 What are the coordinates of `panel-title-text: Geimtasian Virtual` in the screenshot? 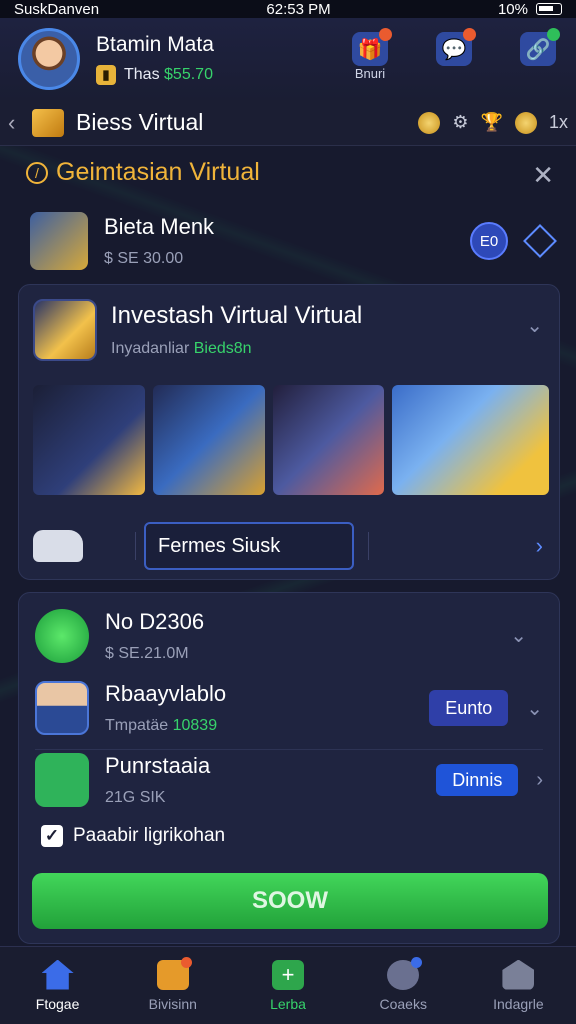 It's located at (158, 172).